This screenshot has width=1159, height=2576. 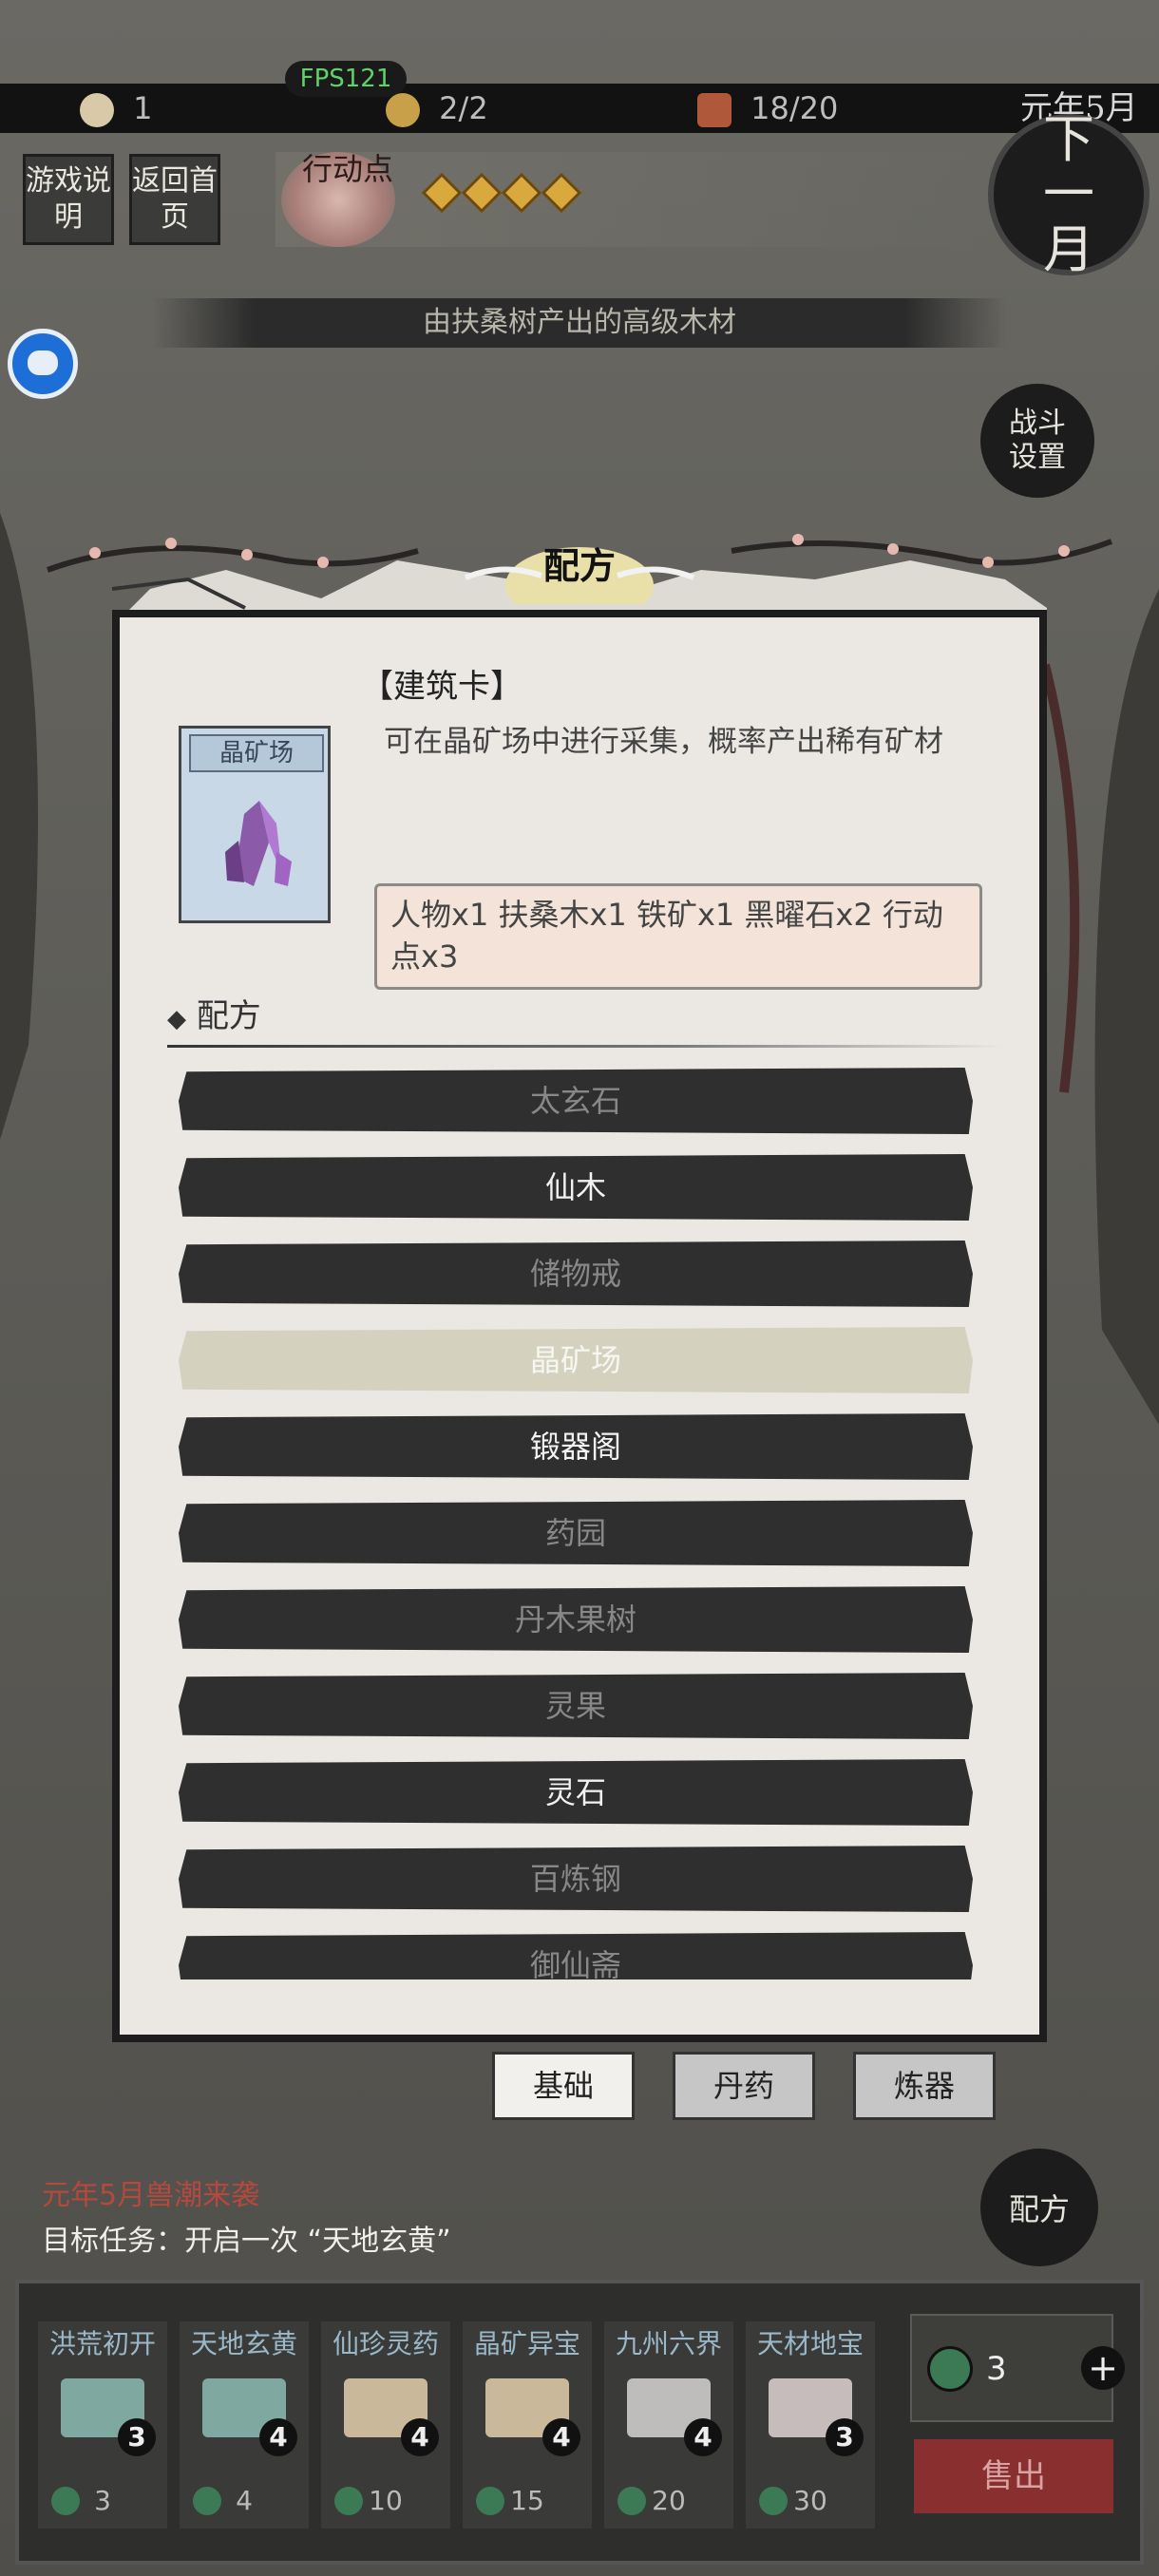 What do you see at coordinates (576, 1446) in the screenshot?
I see `recipe-item: 锻器阁` at bounding box center [576, 1446].